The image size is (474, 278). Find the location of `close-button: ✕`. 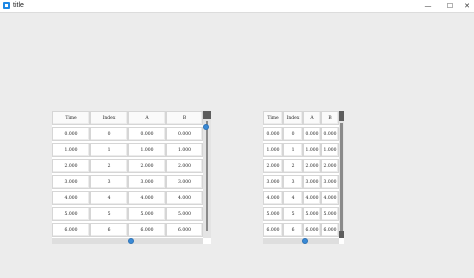

close-button: ✕ is located at coordinates (465, 6).